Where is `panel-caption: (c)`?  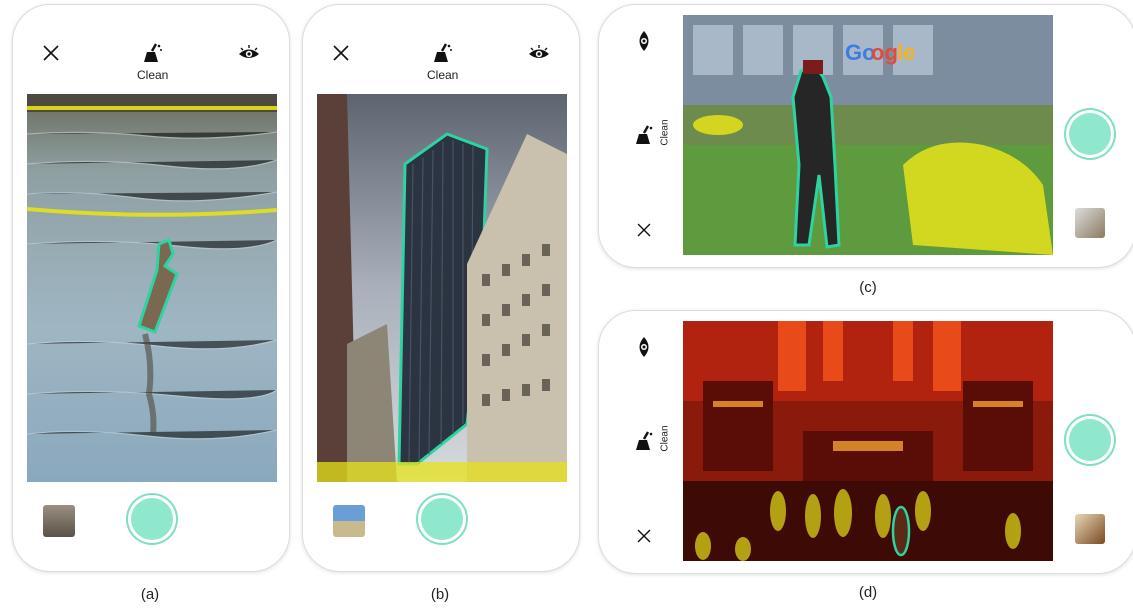
panel-caption: (c) is located at coordinates (868, 287).